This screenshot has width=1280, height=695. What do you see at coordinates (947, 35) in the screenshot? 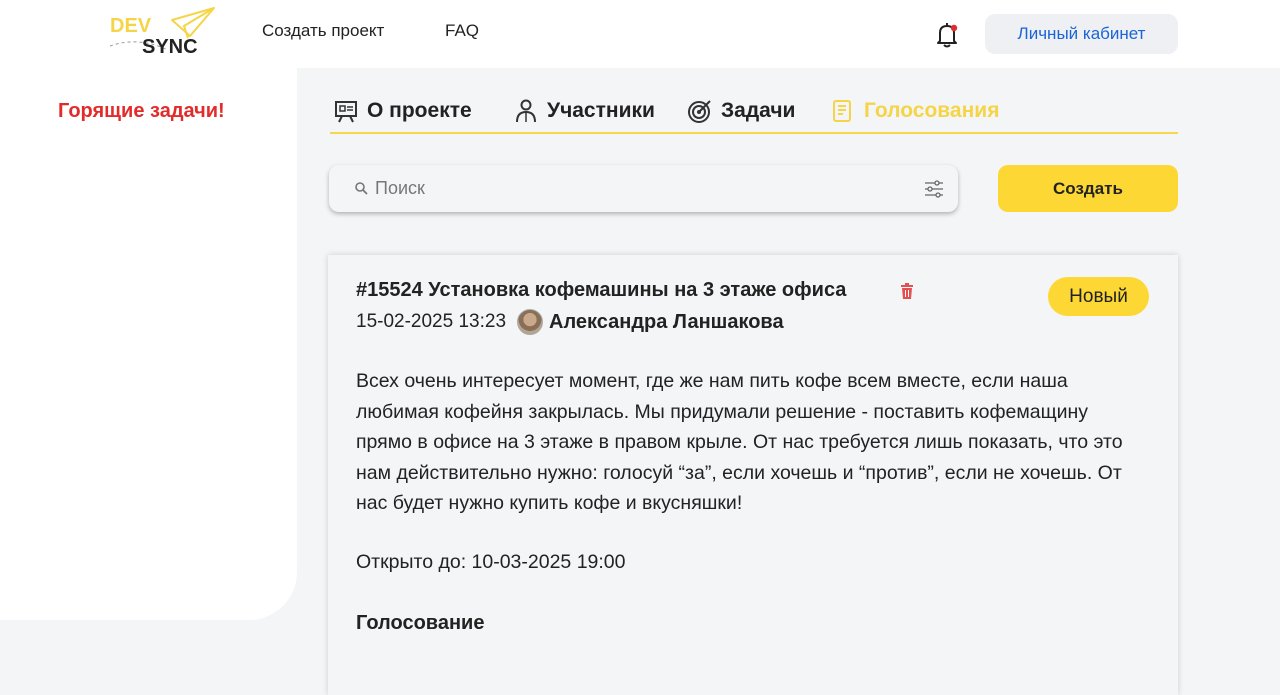
I see `bell-icon` at bounding box center [947, 35].